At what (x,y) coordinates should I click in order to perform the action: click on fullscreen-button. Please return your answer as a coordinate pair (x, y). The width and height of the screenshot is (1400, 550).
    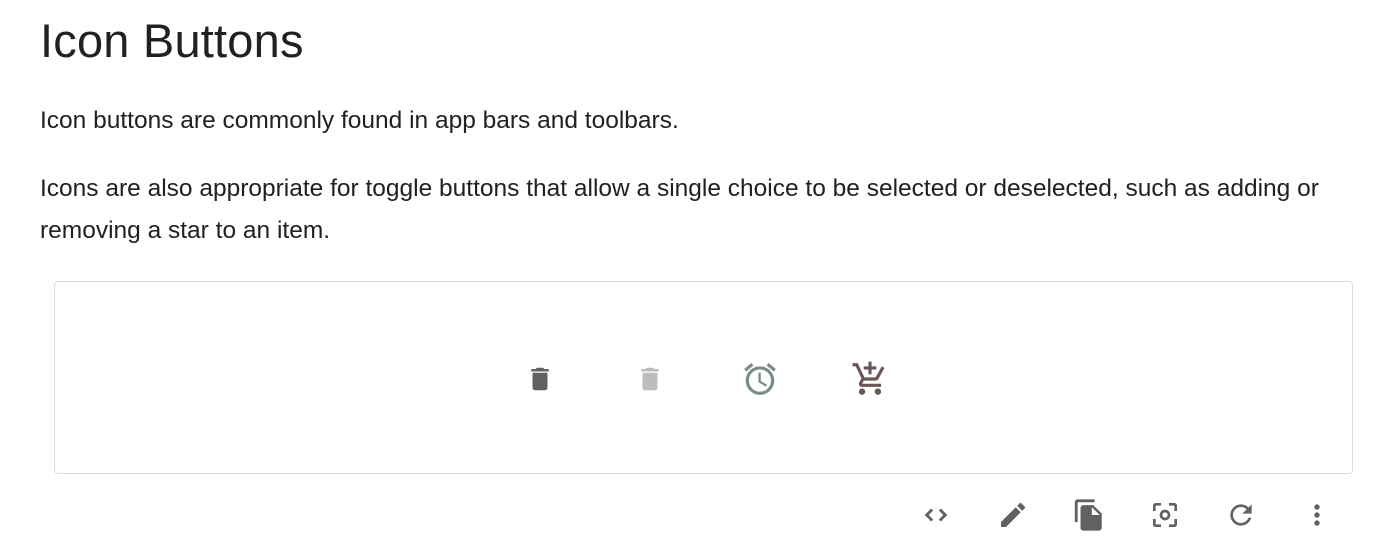
    Looking at the image, I should click on (1165, 515).